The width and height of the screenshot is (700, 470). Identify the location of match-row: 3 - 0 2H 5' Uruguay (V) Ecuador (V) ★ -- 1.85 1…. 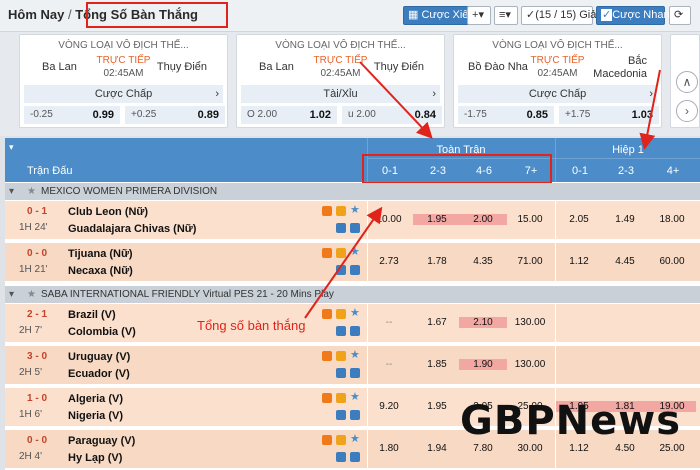
(352, 366).